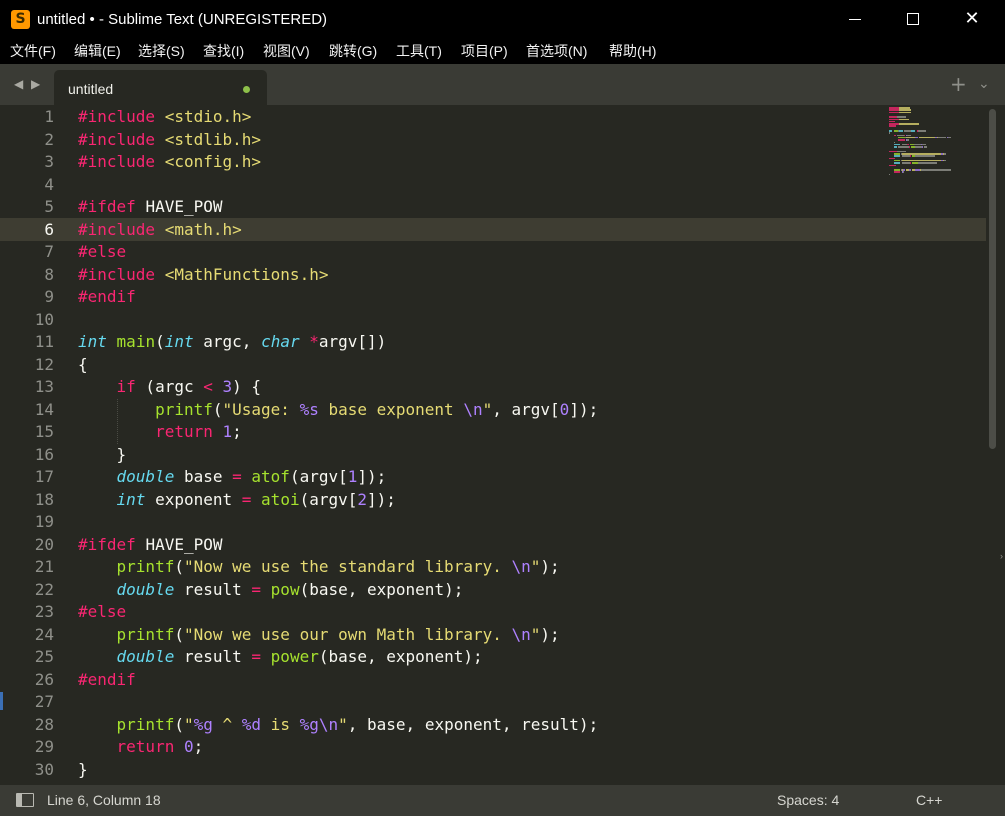 Image resolution: width=1005 pixels, height=816 pixels. I want to click on code-token: }, so click(102, 454).